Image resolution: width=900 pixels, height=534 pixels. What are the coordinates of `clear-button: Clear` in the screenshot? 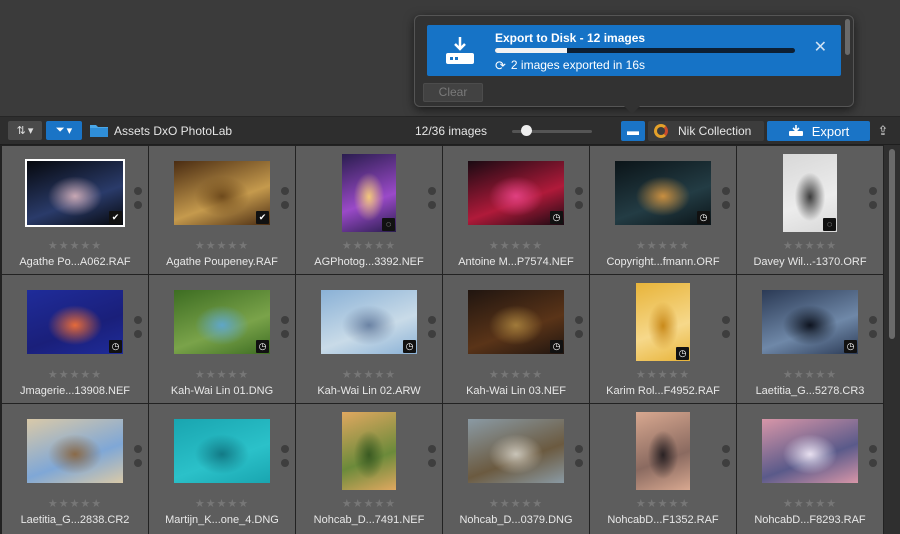 It's located at (453, 92).